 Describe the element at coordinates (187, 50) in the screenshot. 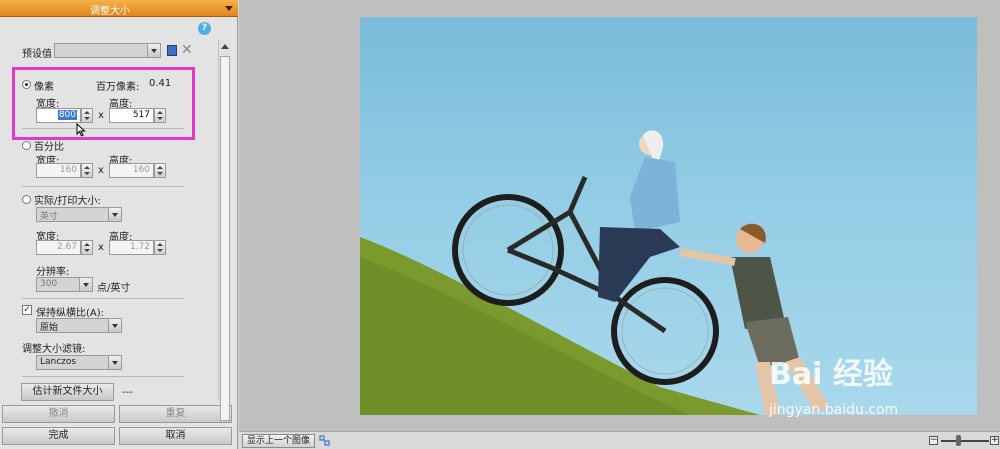

I see `delete-preset-icon: ✕` at that location.